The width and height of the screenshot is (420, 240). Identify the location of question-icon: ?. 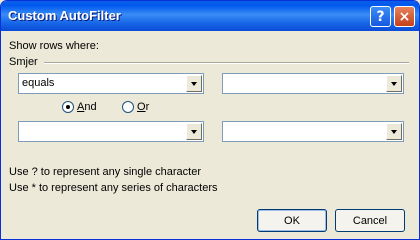
(380, 16).